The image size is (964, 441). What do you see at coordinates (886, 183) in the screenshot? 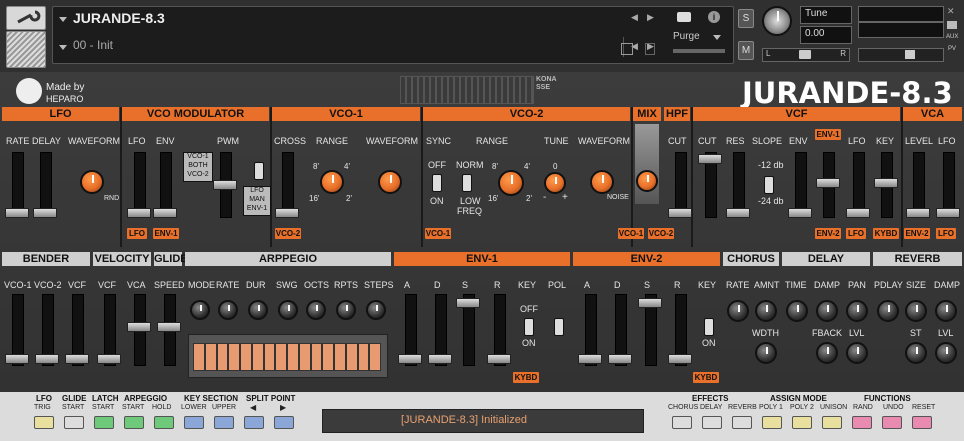
I see `vcf-key-handle` at bounding box center [886, 183].